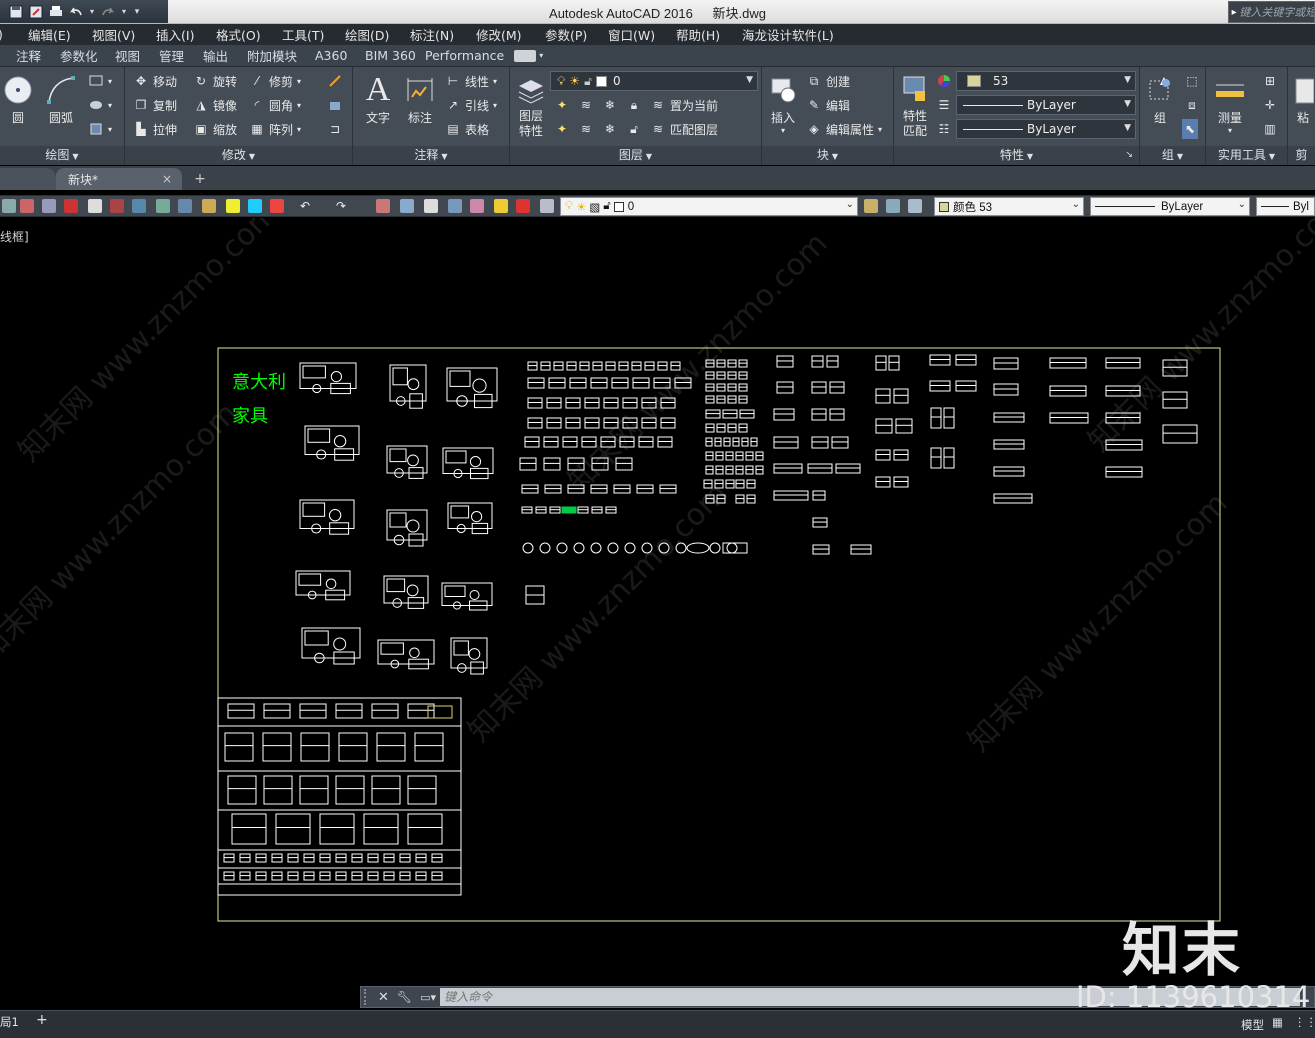 The height and width of the screenshot is (1038, 1315). I want to click on measure-button: 测量 ▾, so click(1230, 103).